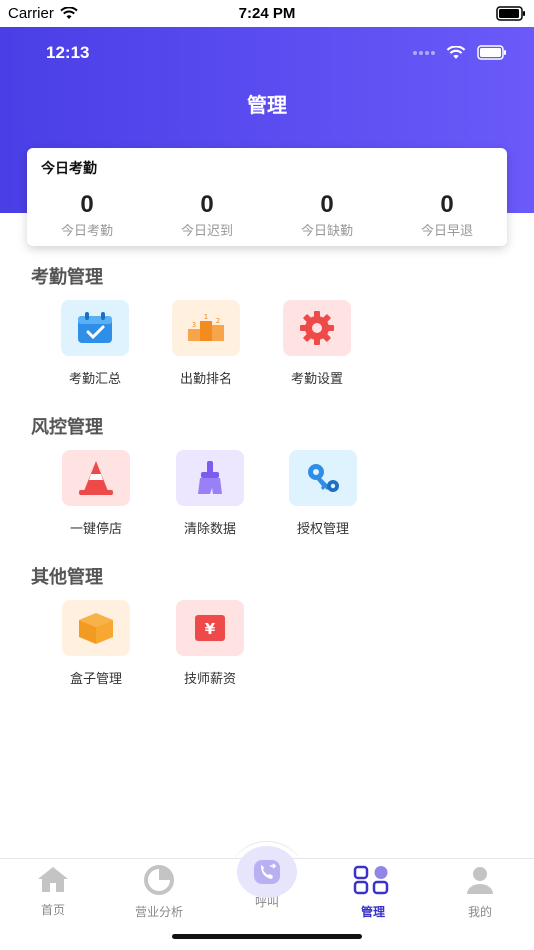 Image resolution: width=534 pixels, height=950 pixels. What do you see at coordinates (67, 427) in the screenshot?
I see `section-title-risk-control: 风控管理` at bounding box center [67, 427].